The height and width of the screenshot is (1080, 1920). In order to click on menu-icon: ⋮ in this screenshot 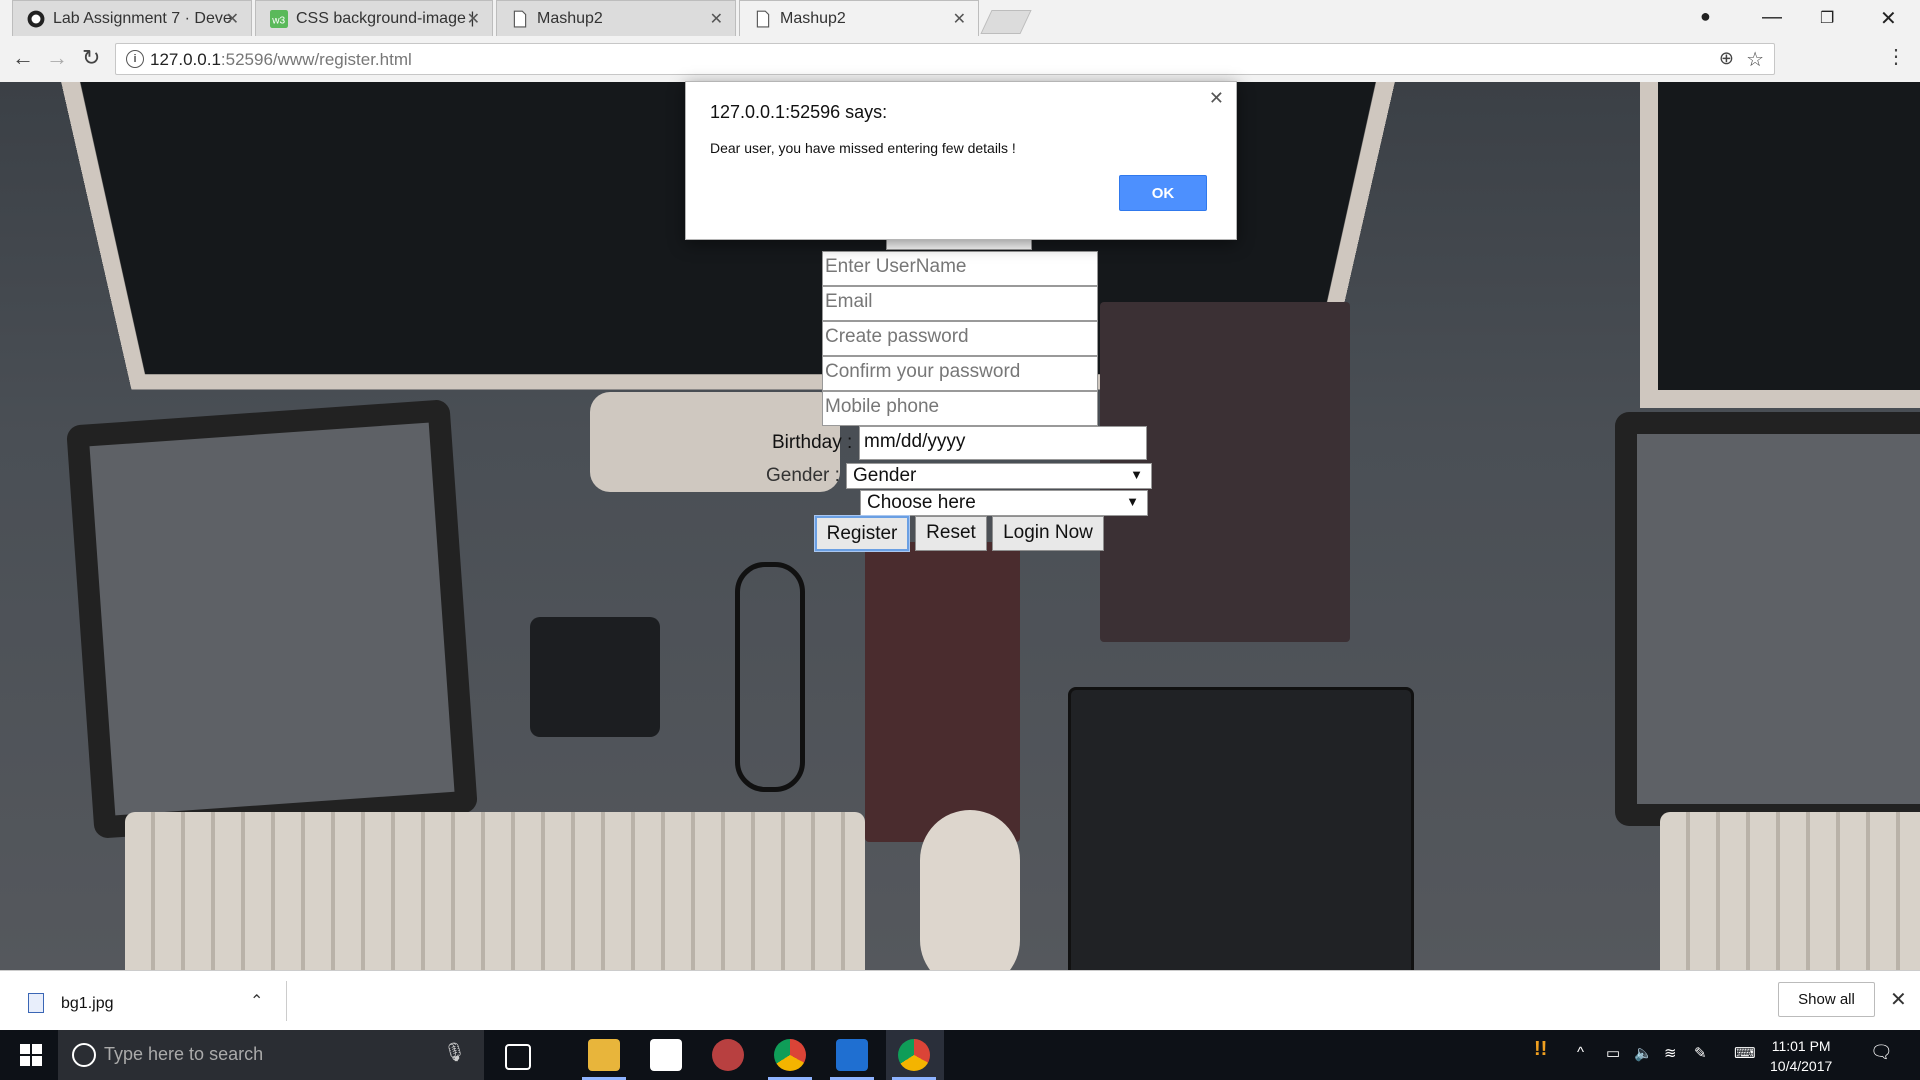, I will do `click(1896, 56)`.